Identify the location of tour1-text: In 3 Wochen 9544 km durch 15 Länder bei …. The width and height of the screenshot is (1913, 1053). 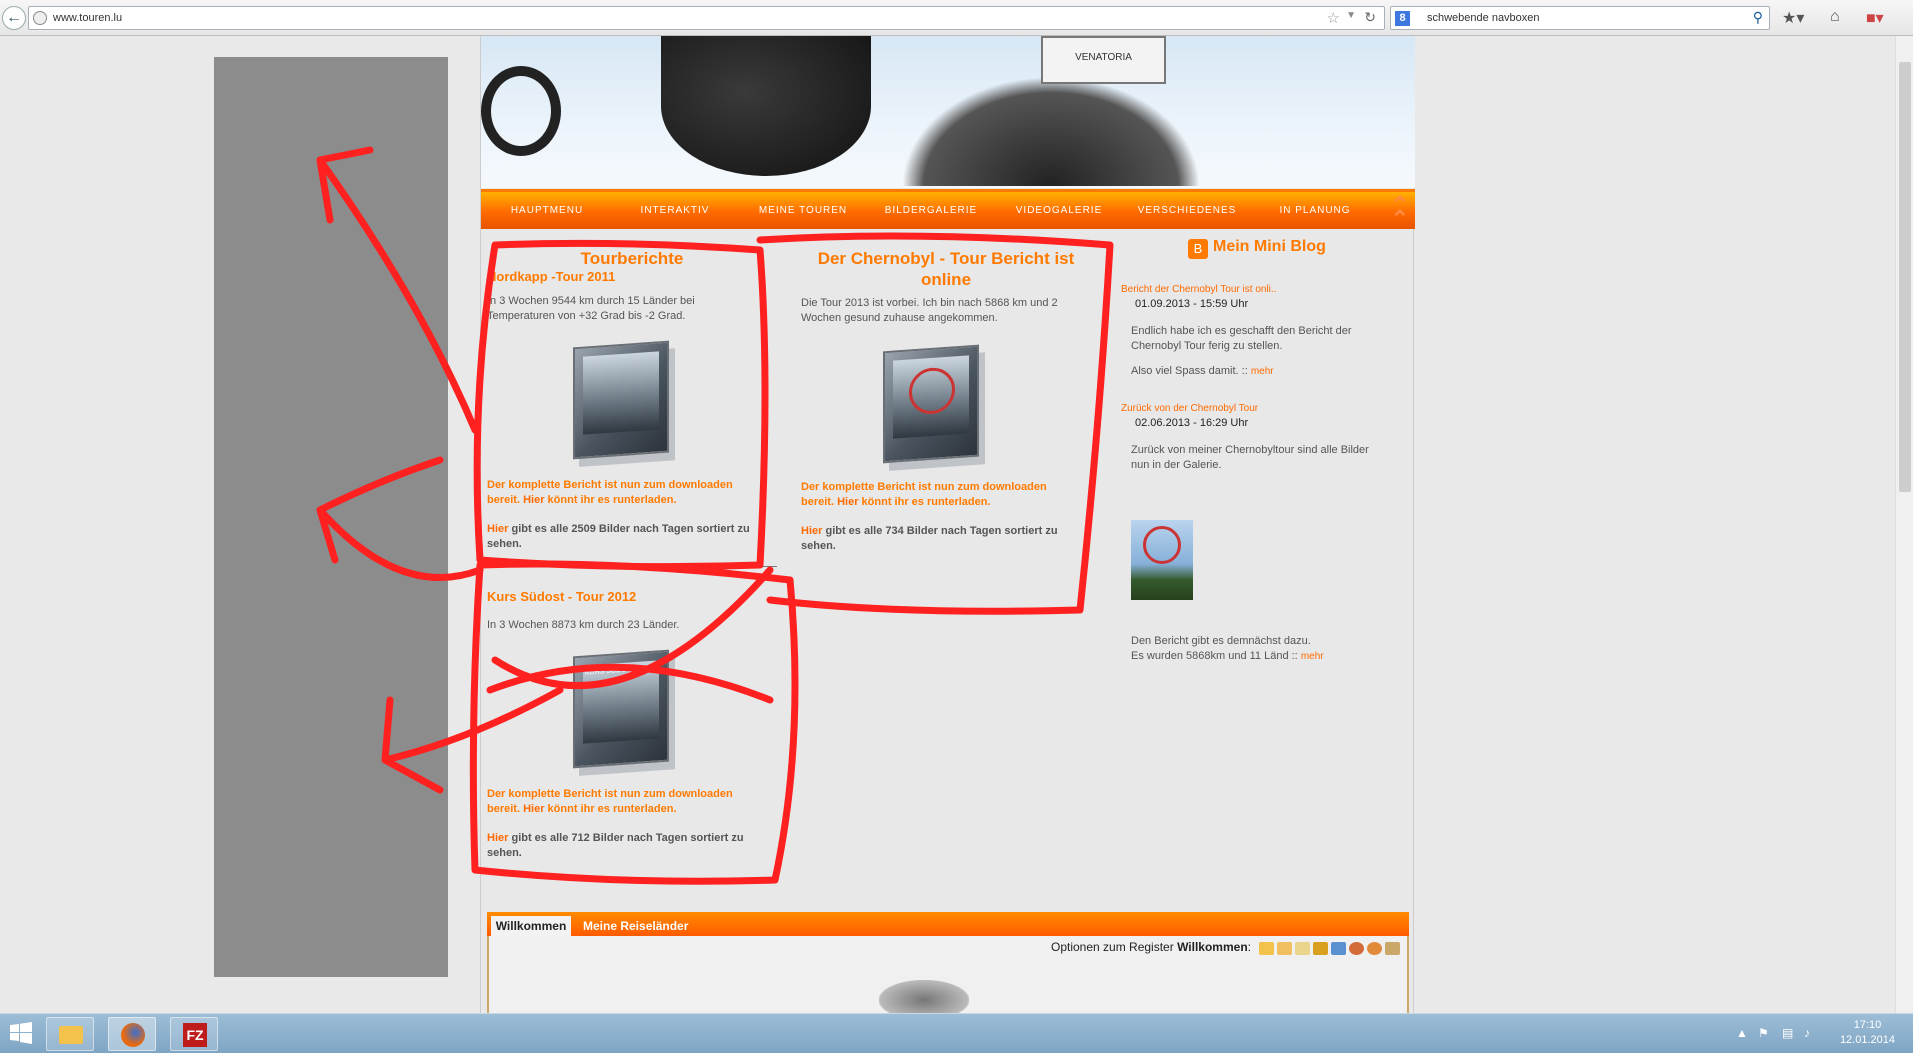
(591, 308).